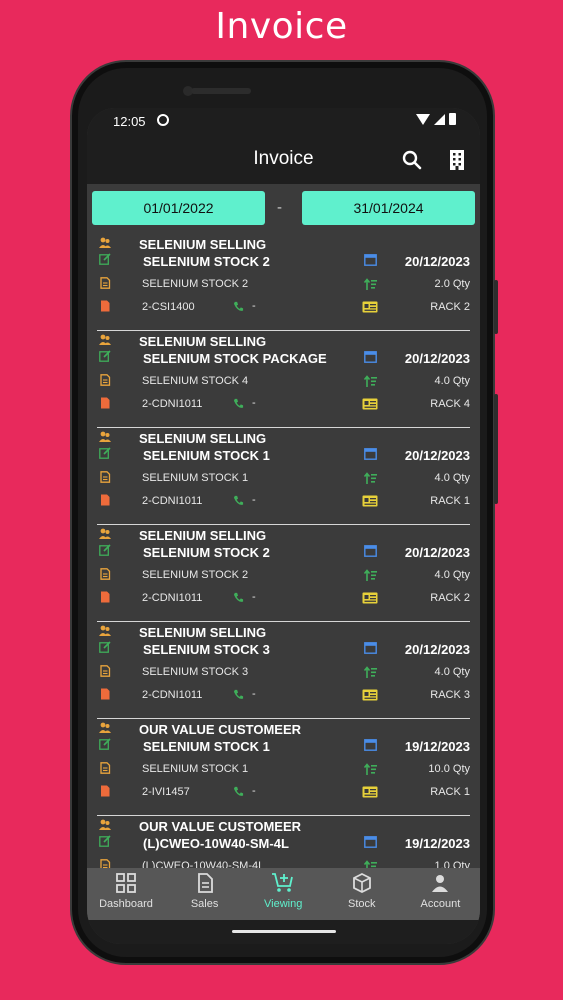  Describe the element at coordinates (195, 381) in the screenshot. I see `item-name: SELENIUM STOCK 4` at that location.